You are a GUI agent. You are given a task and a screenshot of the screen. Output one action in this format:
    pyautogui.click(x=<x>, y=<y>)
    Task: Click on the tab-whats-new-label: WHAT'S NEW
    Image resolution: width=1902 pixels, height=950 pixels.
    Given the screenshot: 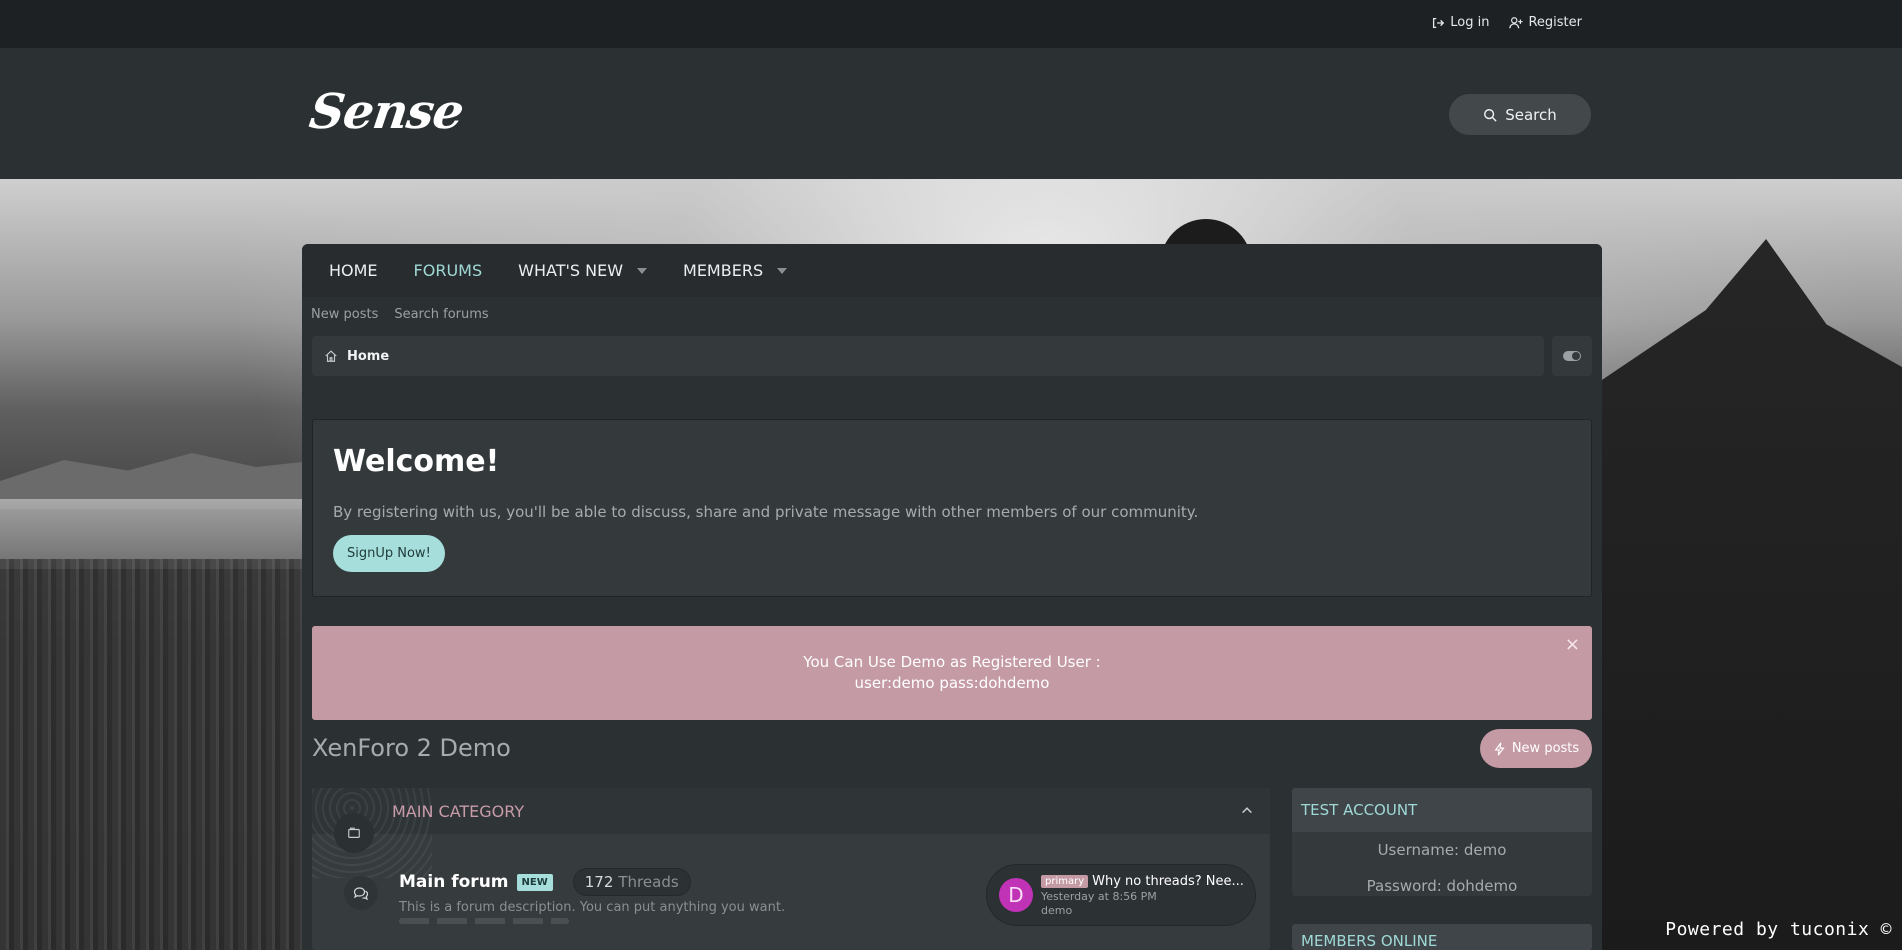 What is the action you would take?
    pyautogui.click(x=571, y=270)
    